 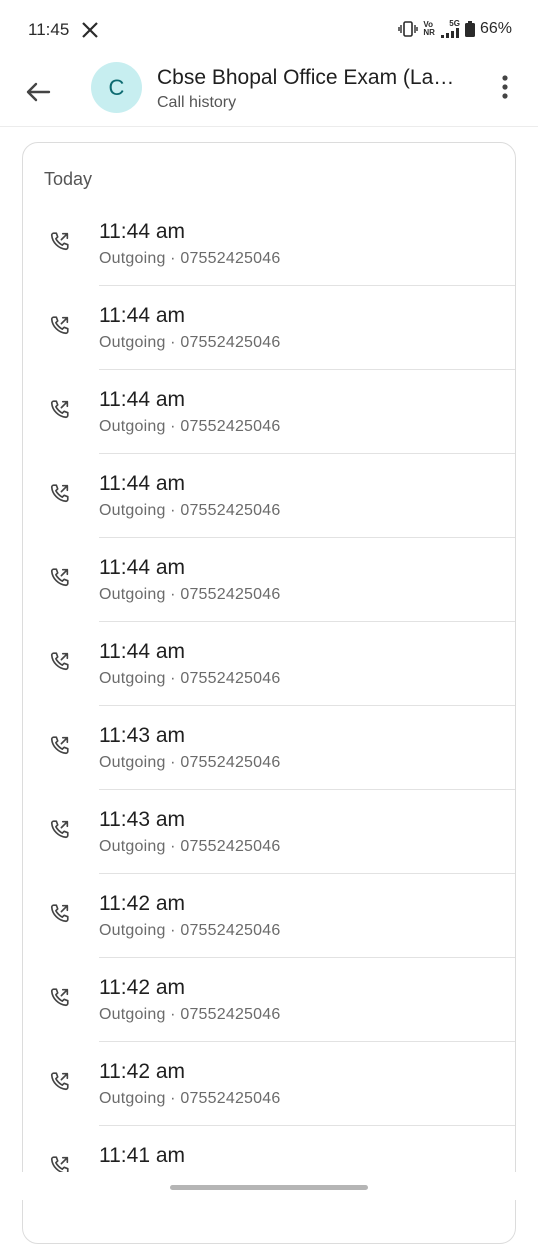 I want to click on back-arrow-icon, so click(x=38, y=92).